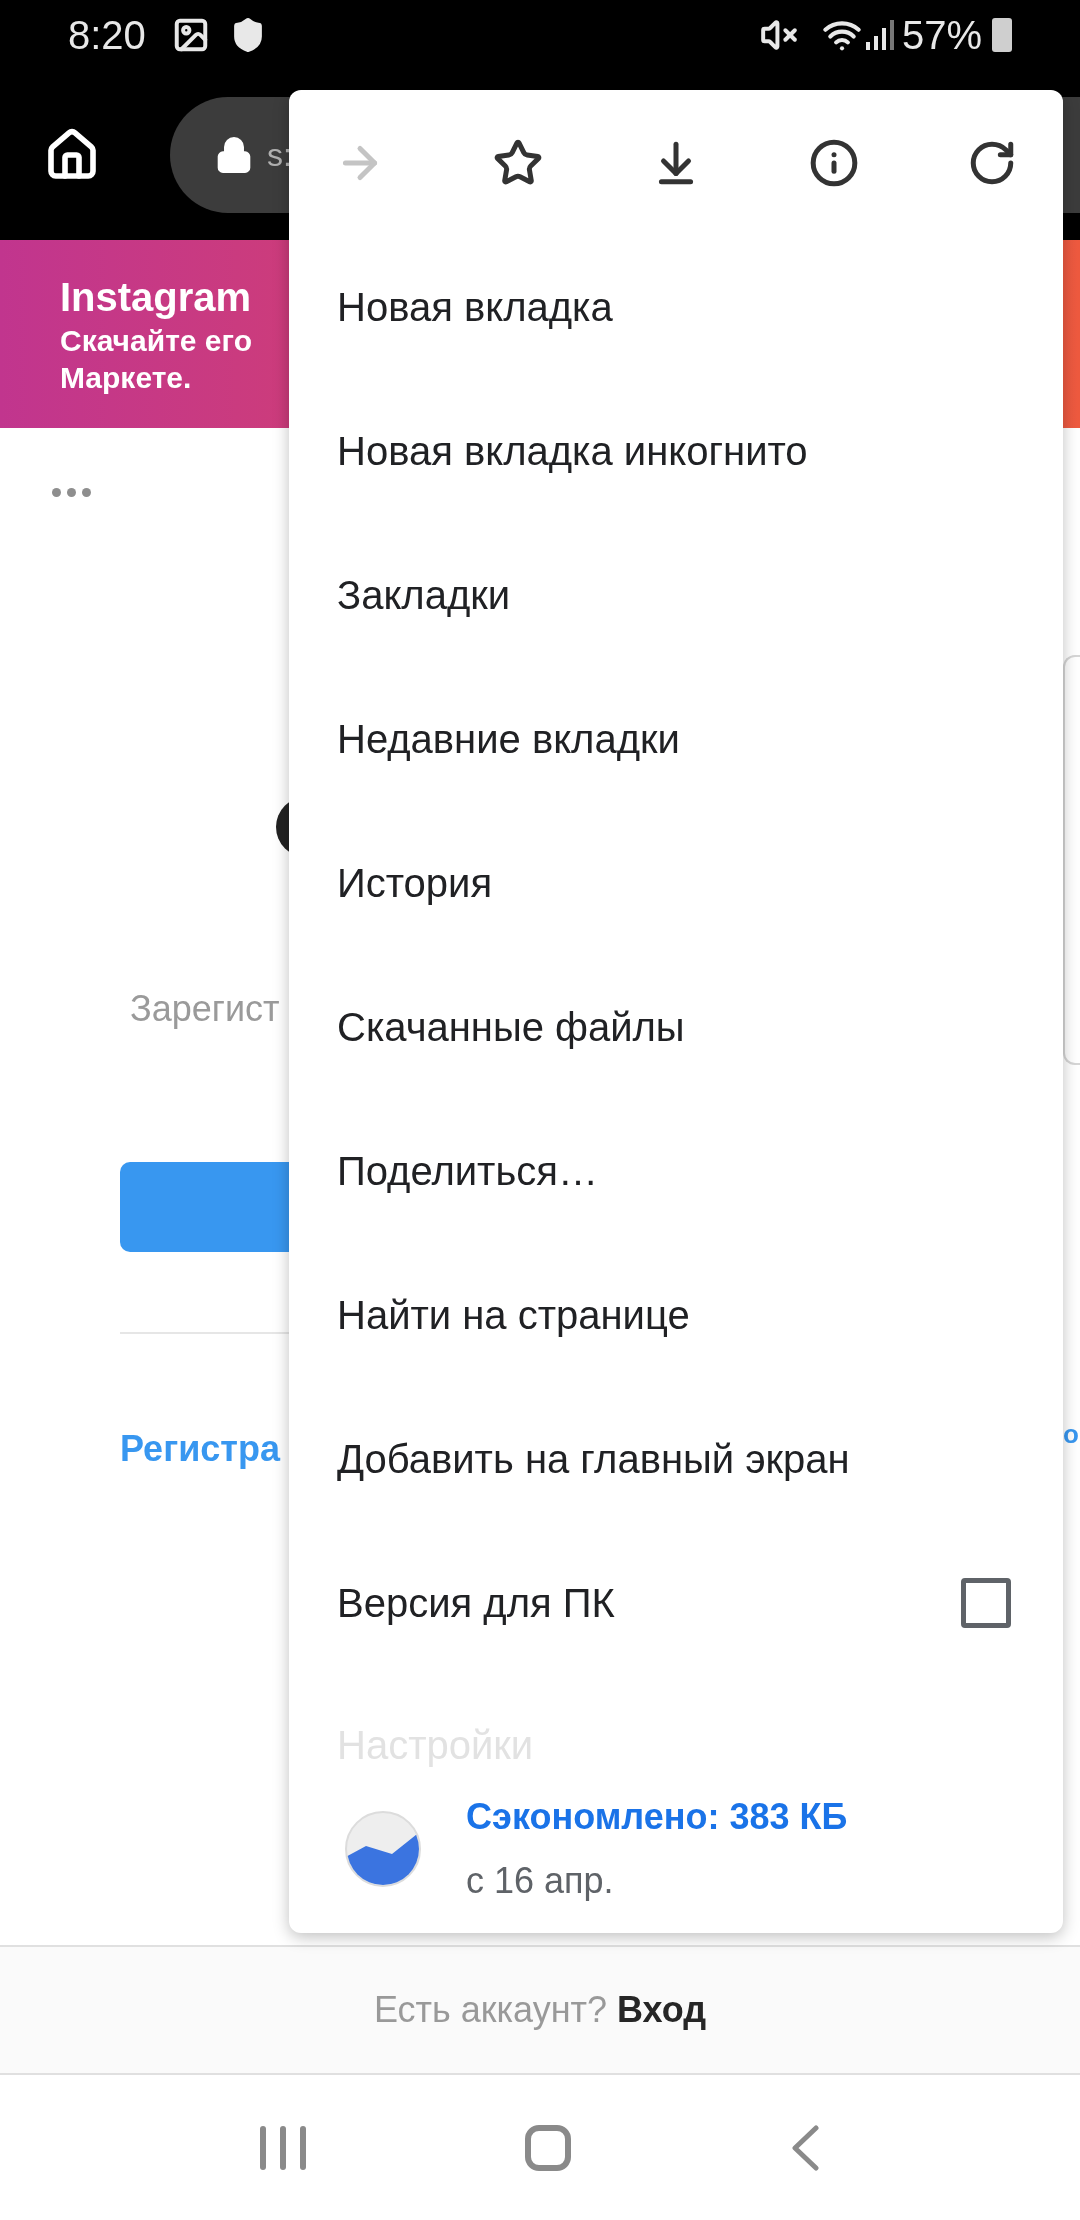 The width and height of the screenshot is (1080, 2220). Describe the element at coordinates (156, 340) in the screenshot. I see `banner-text: Скачайте его` at that location.